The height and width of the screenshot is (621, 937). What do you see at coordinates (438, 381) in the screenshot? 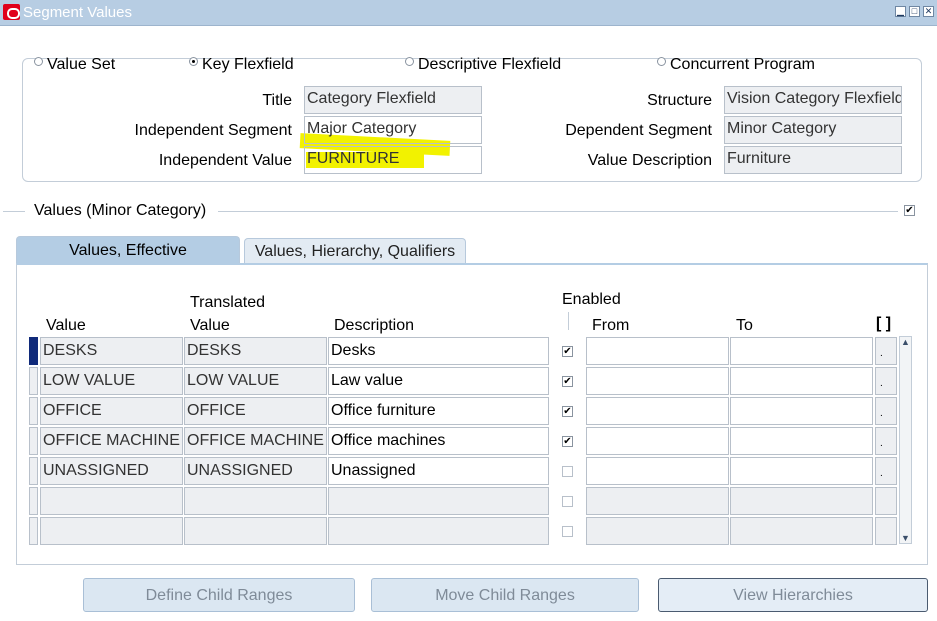
I see `description-cell: Law value` at bounding box center [438, 381].